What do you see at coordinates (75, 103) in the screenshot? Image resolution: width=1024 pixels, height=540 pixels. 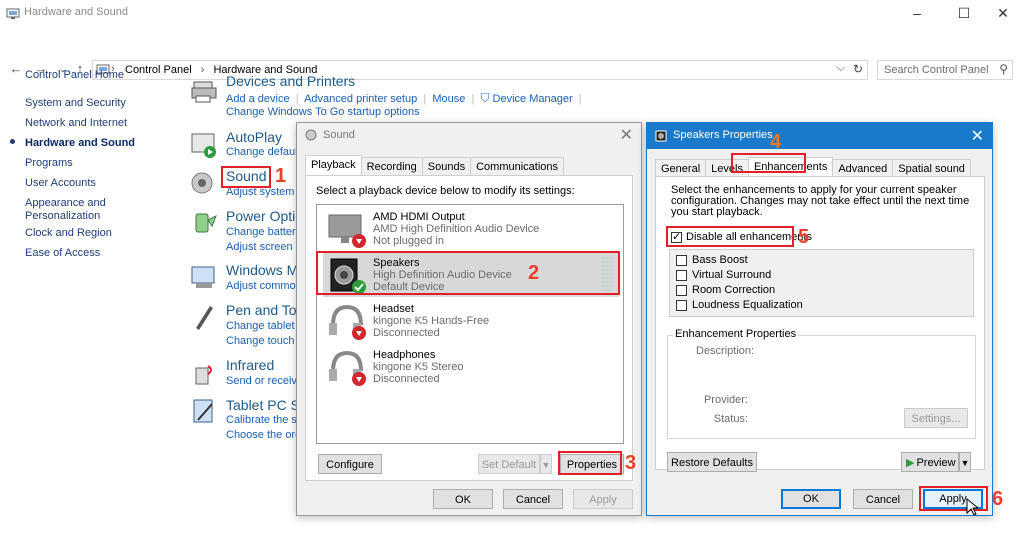 I see `nav-system-security: System and Security` at bounding box center [75, 103].